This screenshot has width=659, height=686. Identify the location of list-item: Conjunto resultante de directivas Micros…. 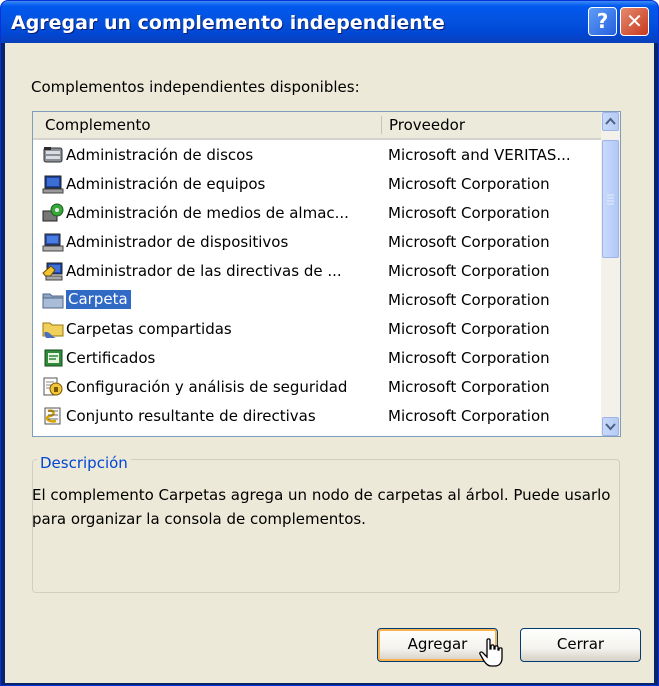
(316, 416).